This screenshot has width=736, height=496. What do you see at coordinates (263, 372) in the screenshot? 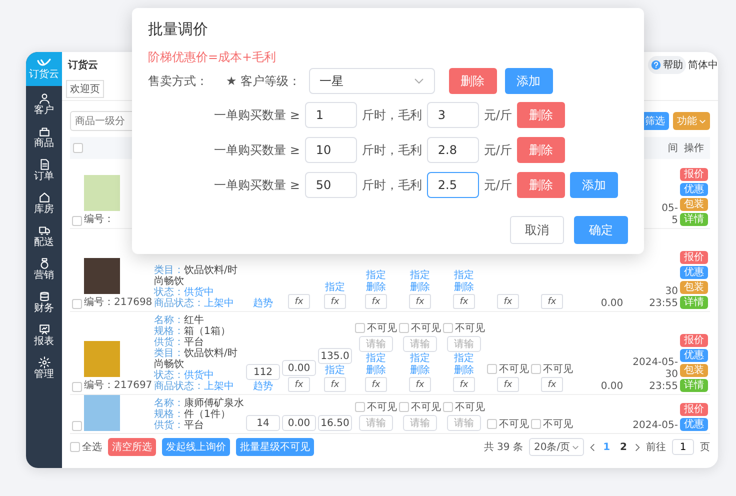
I see `quantity-field: 112` at bounding box center [263, 372].